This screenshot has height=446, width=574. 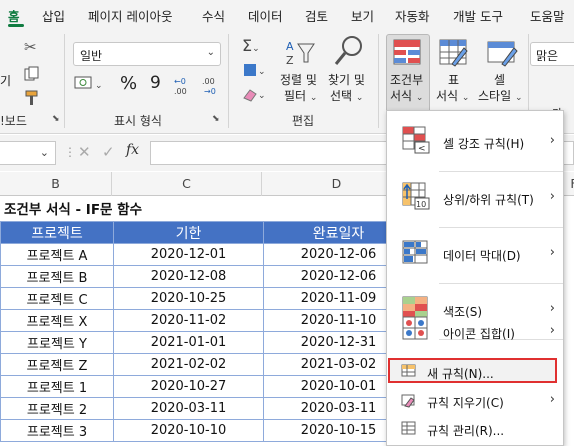 What do you see at coordinates (499, 80) in the screenshot?
I see `cell-styles-label-1: 셀` at bounding box center [499, 80].